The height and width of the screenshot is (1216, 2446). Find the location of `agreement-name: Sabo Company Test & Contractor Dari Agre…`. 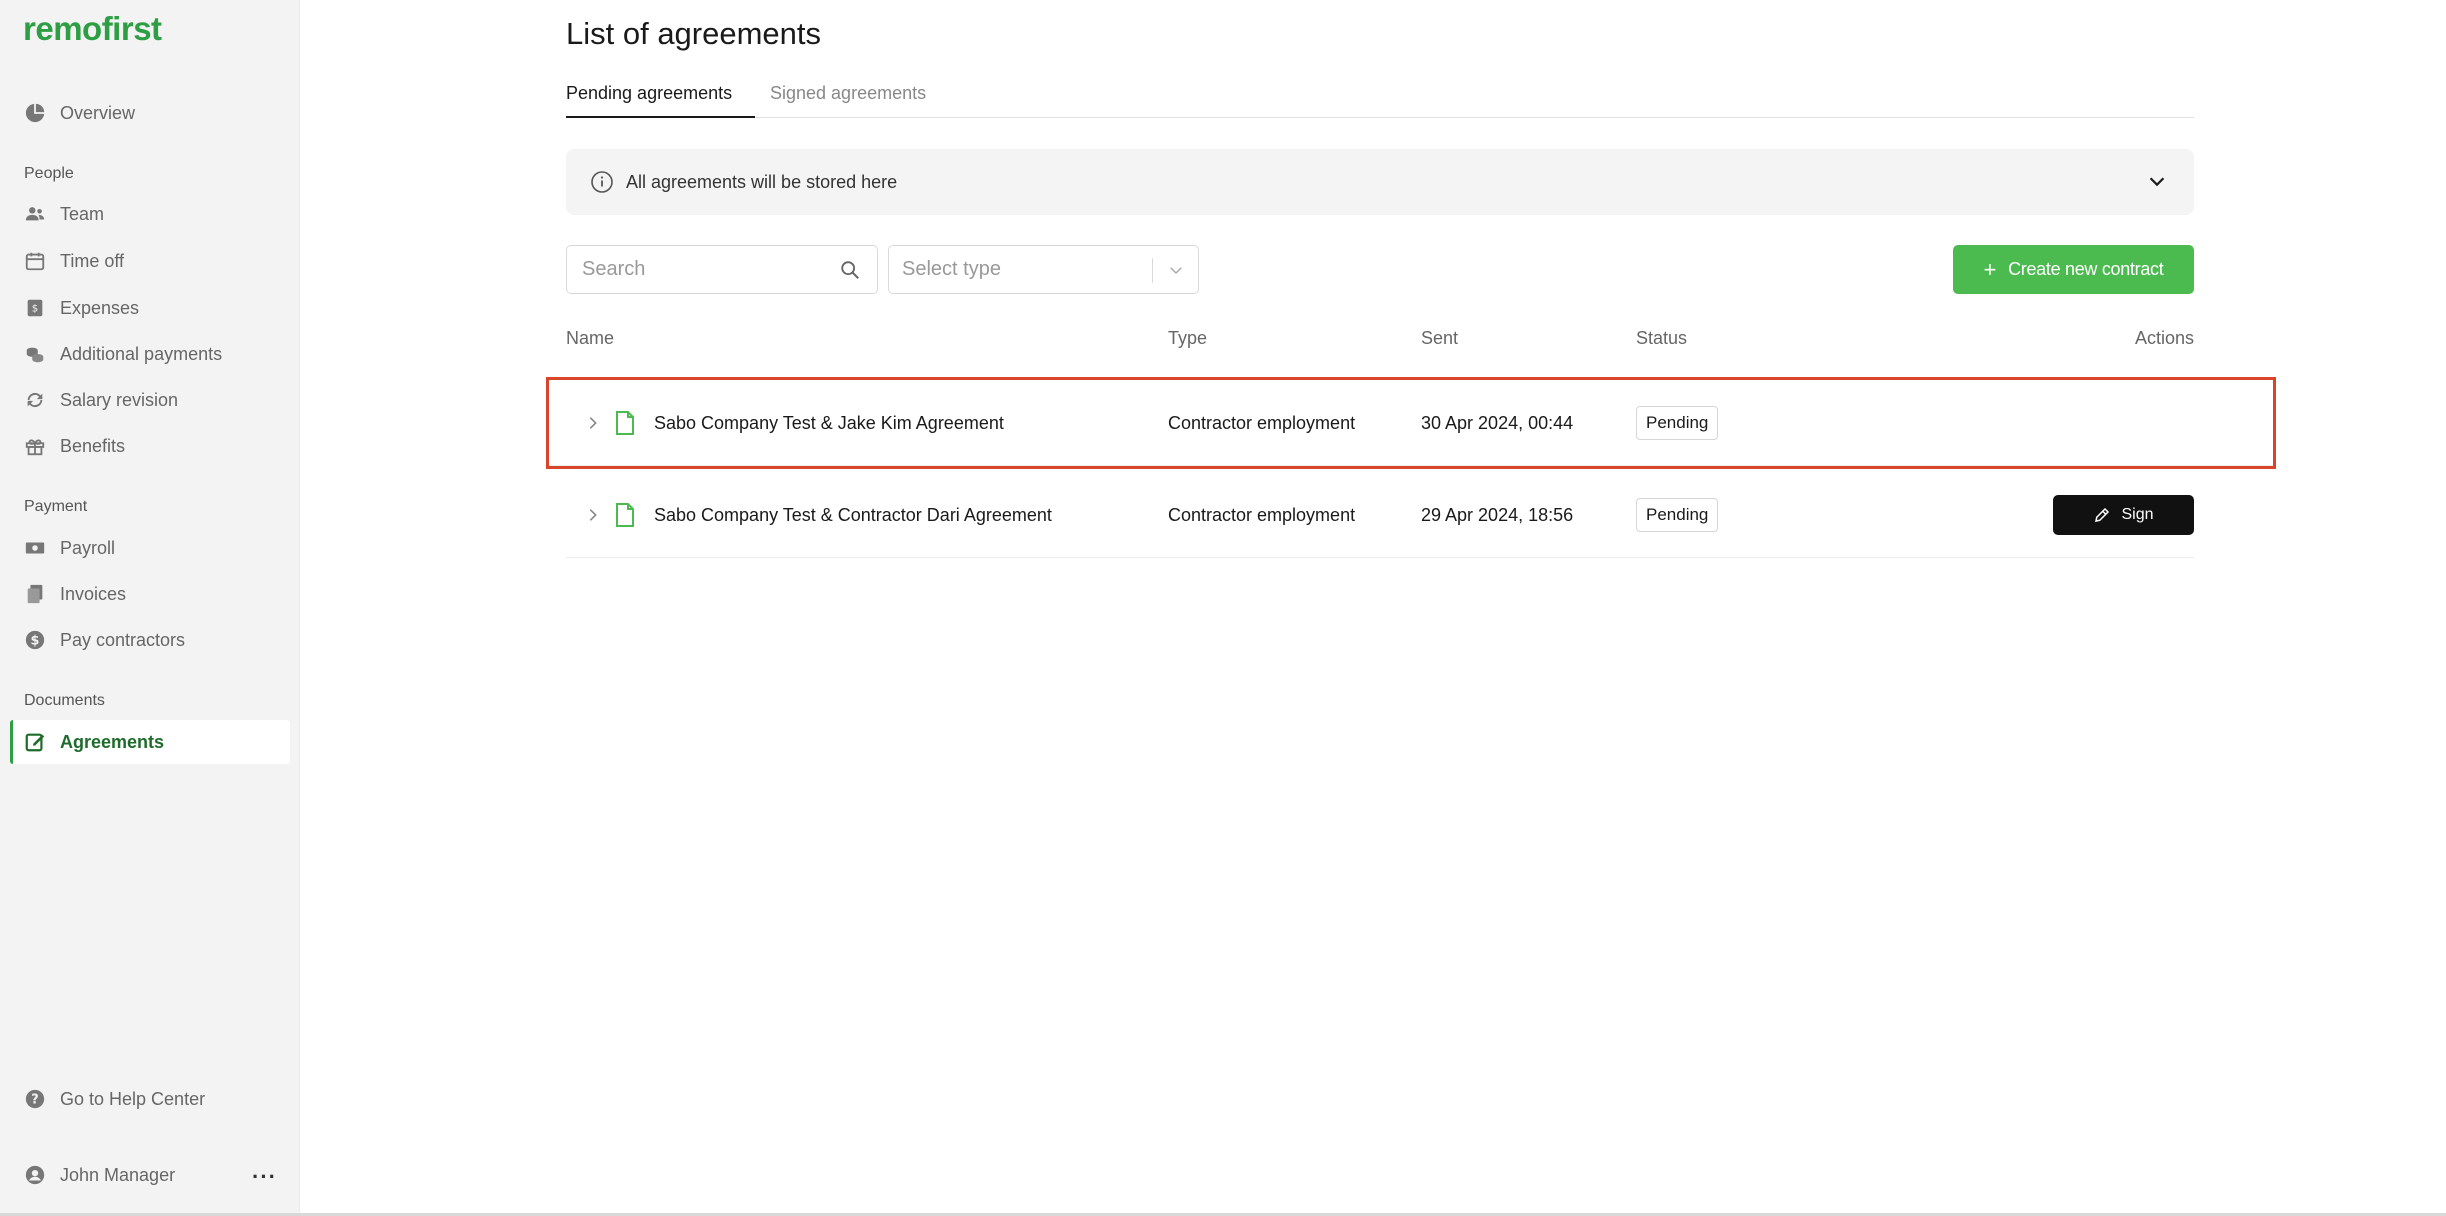

agreement-name: Sabo Company Test & Contractor Dari Agre… is located at coordinates (853, 515).